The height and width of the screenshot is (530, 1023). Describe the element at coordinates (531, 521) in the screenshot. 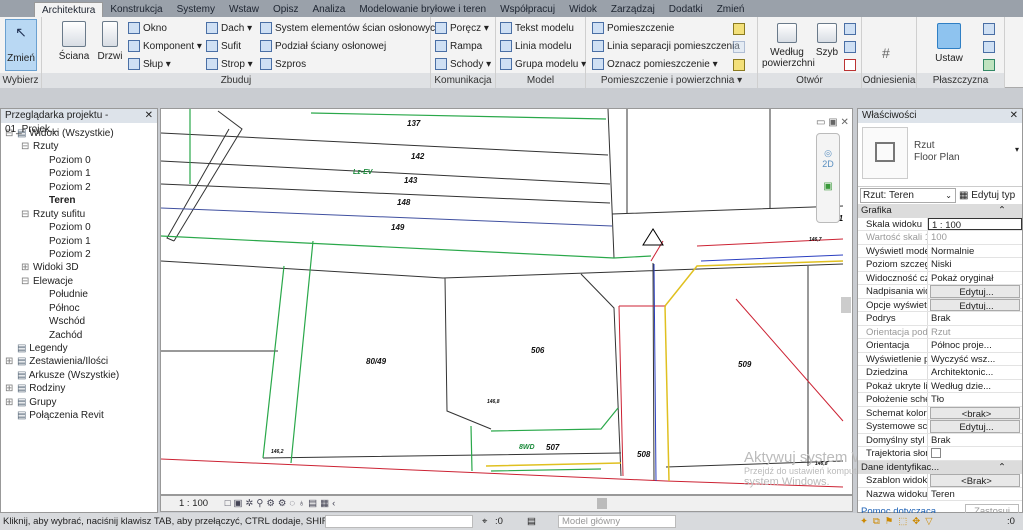

I see `design-options-icon: ▤` at that location.